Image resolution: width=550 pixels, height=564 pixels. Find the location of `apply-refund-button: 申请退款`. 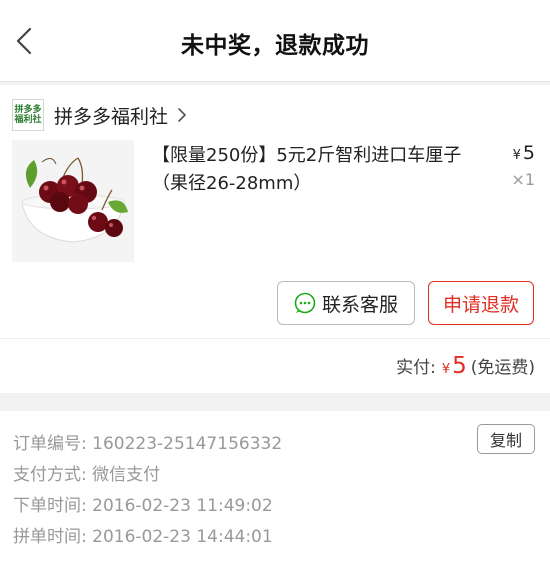

apply-refund-button: 申请退款 is located at coordinates (481, 303).